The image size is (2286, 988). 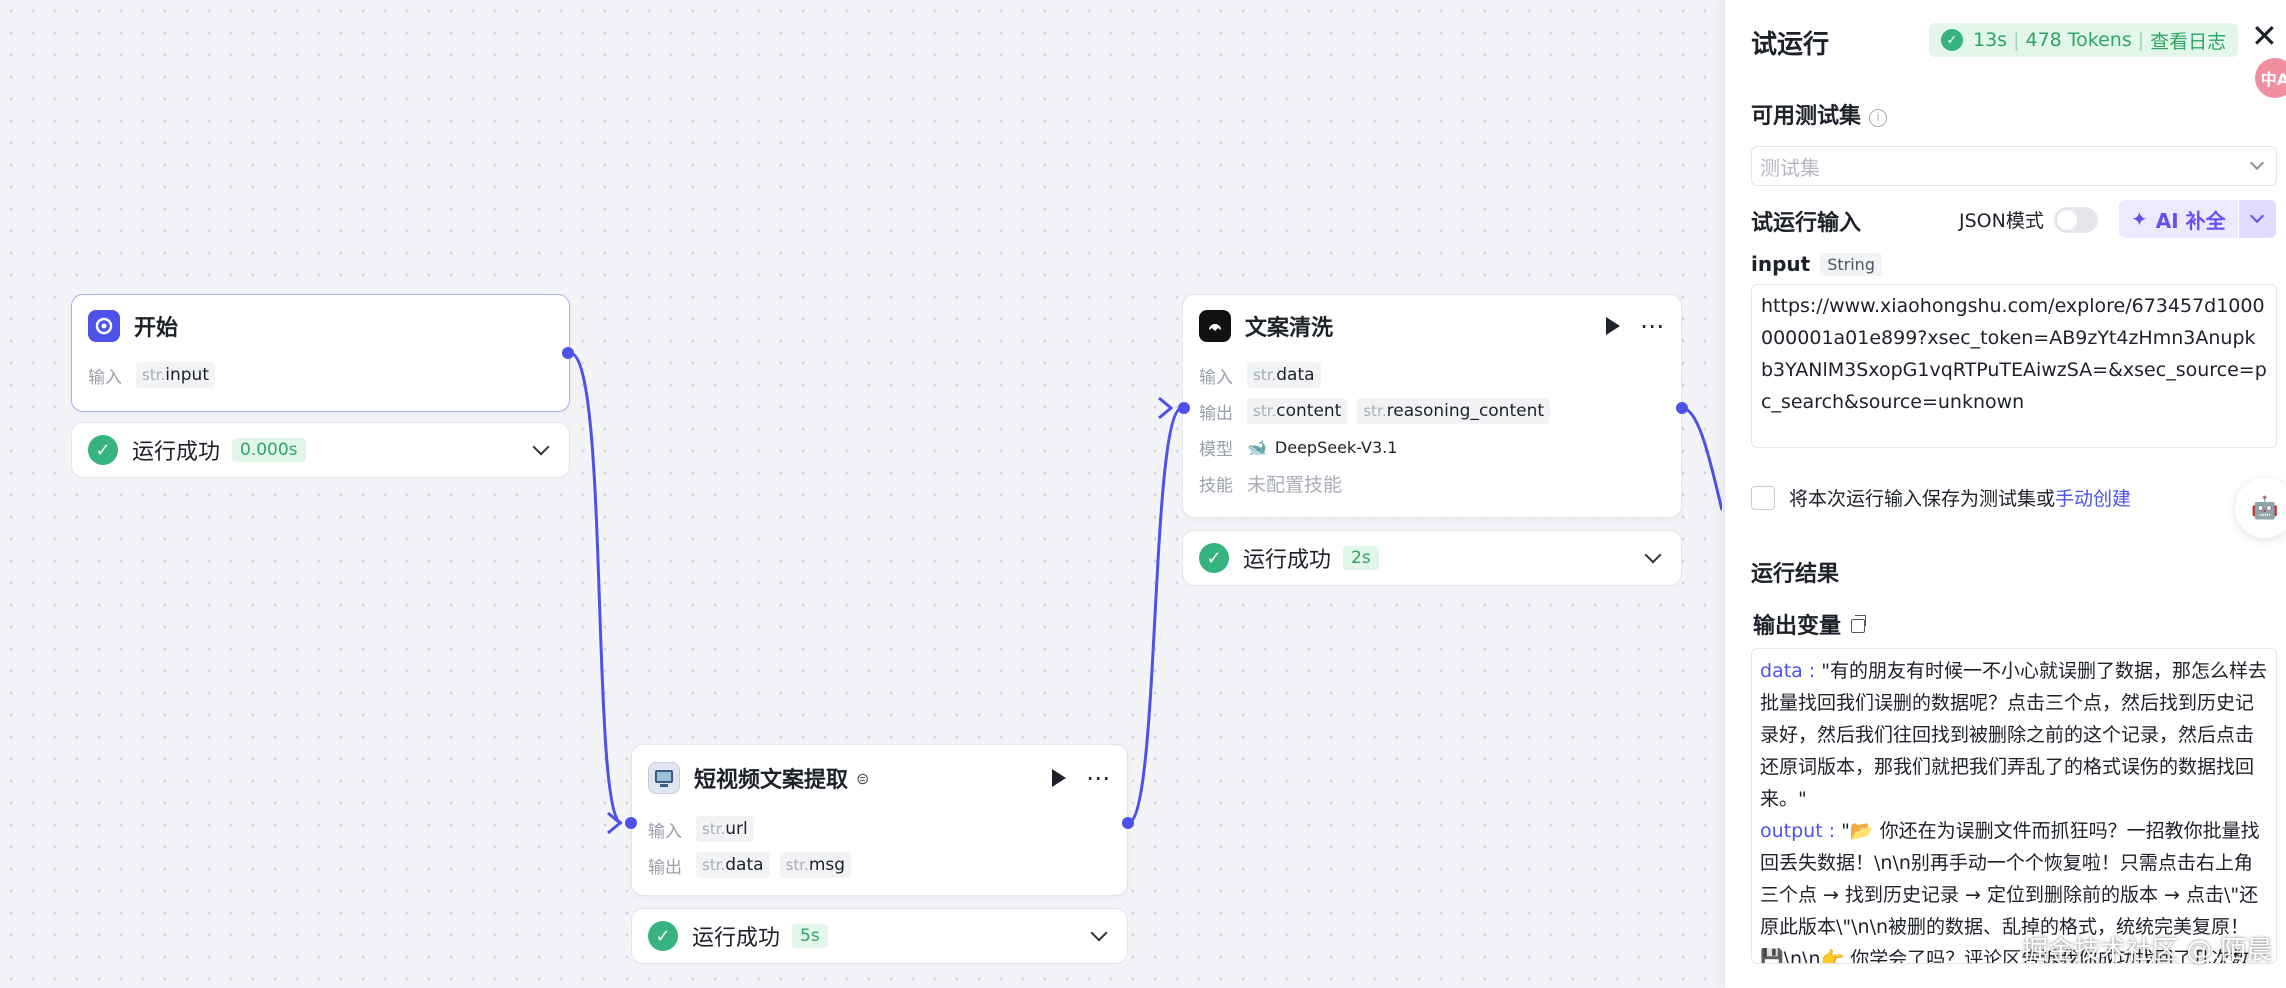 What do you see at coordinates (1781, 671) in the screenshot?
I see `output-key: data` at bounding box center [1781, 671].